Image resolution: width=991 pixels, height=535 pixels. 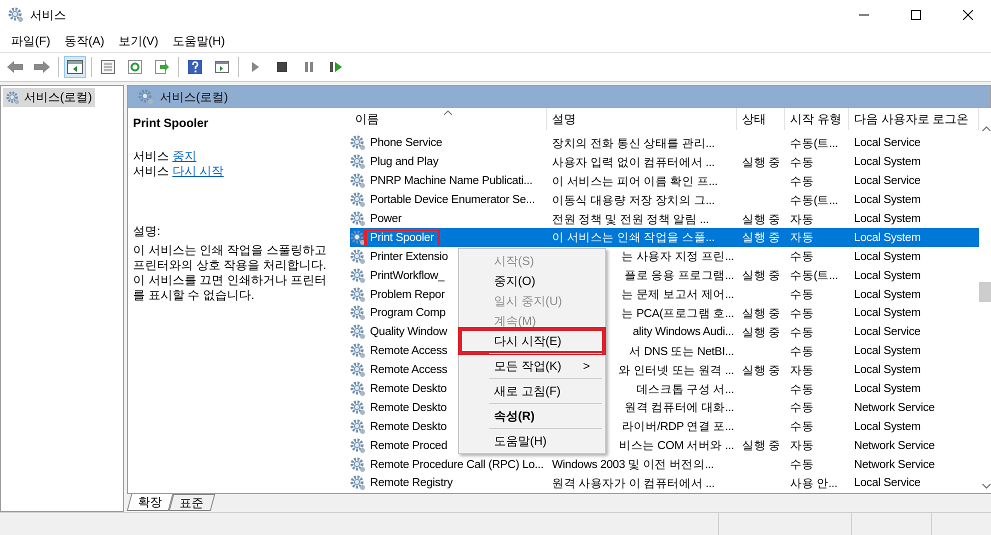 What do you see at coordinates (49, 97) in the screenshot?
I see `tree-item: 서비스(로컬)` at bounding box center [49, 97].